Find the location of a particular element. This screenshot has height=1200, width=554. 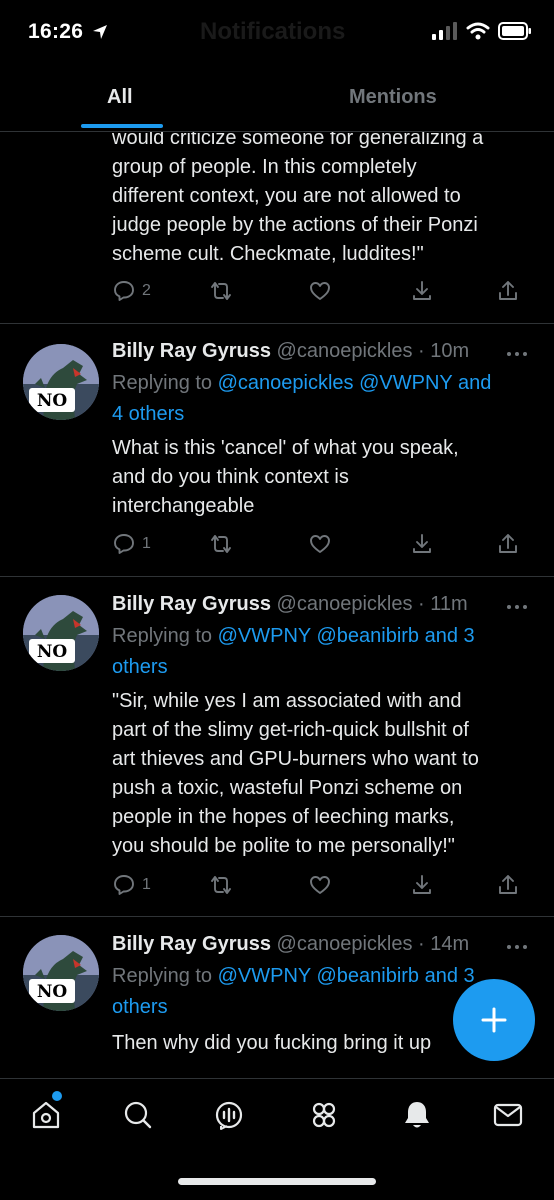

plus-icon is located at coordinates (494, 1020).